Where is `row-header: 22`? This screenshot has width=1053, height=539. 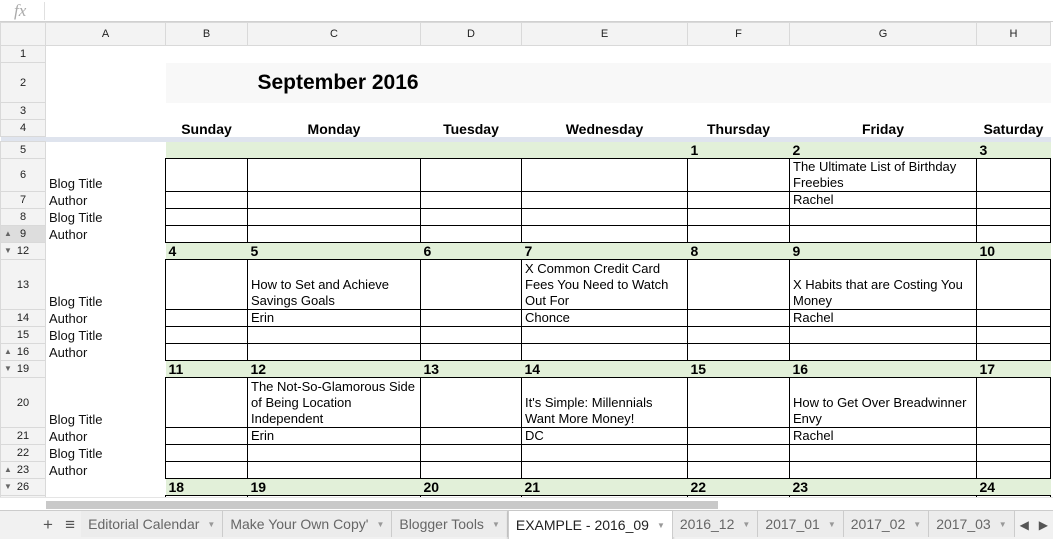
row-header: 22 is located at coordinates (23, 453).